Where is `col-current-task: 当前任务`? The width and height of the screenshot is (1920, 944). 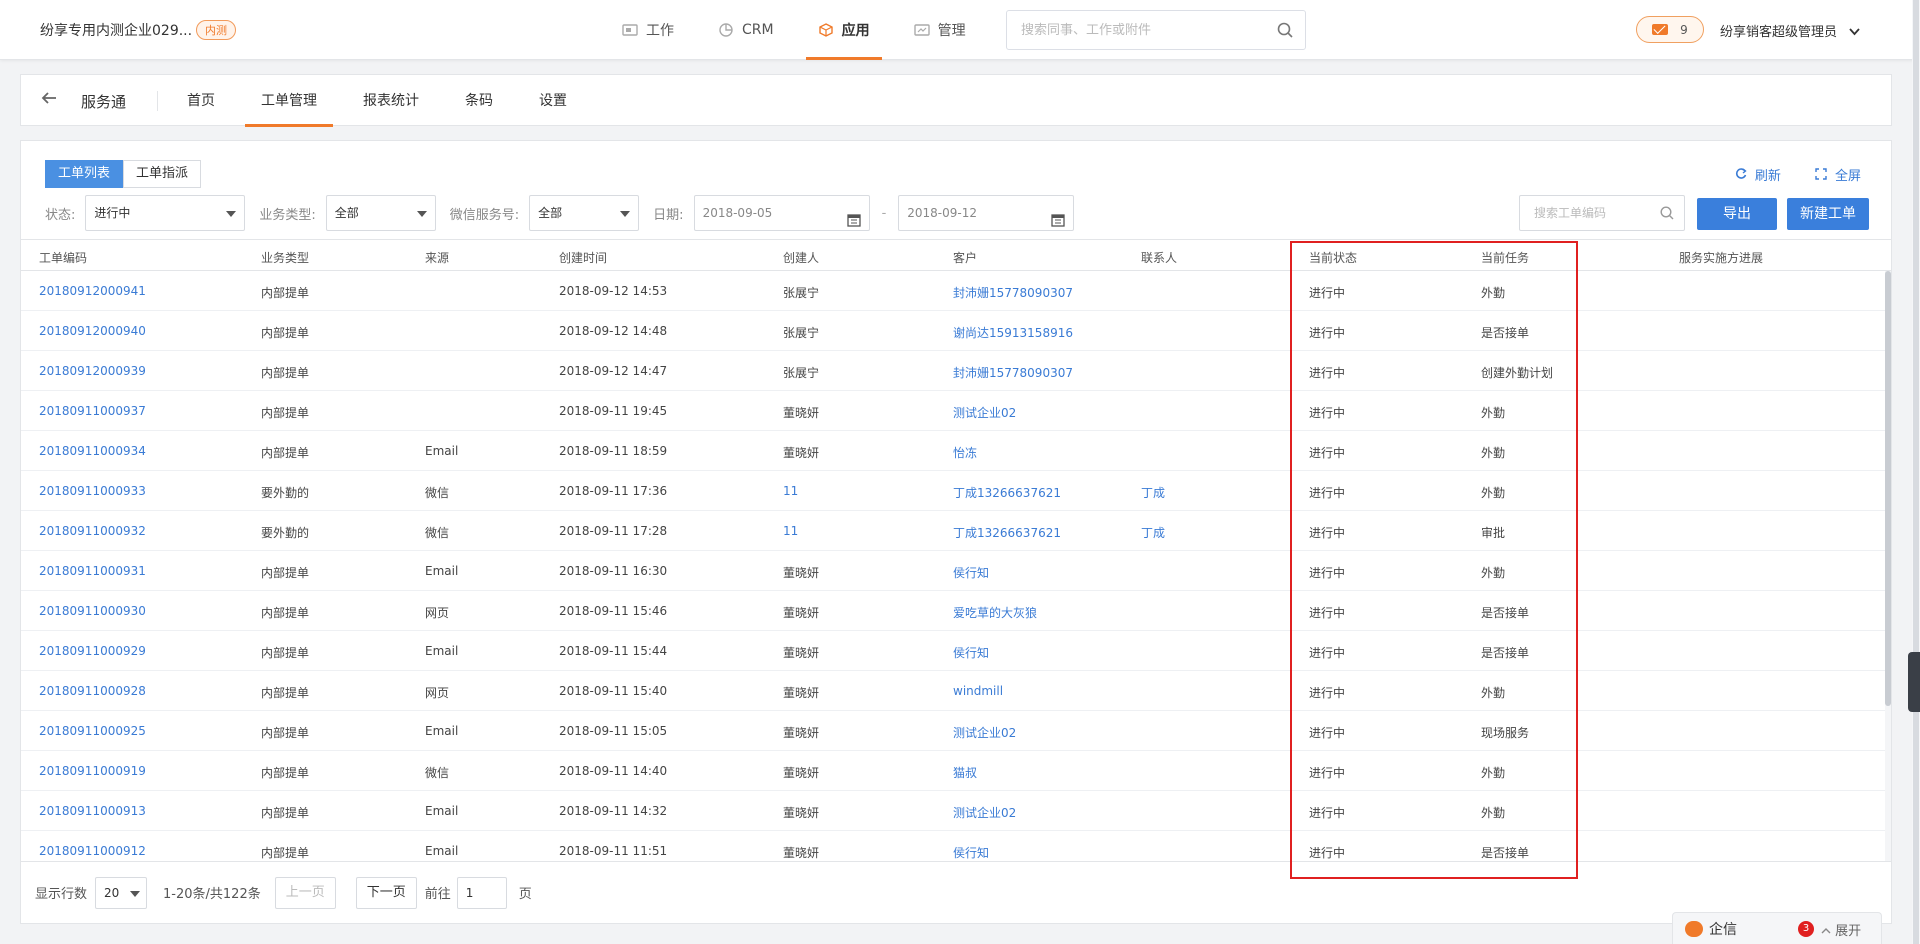
col-current-task: 当前任务 is located at coordinates (1505, 257).